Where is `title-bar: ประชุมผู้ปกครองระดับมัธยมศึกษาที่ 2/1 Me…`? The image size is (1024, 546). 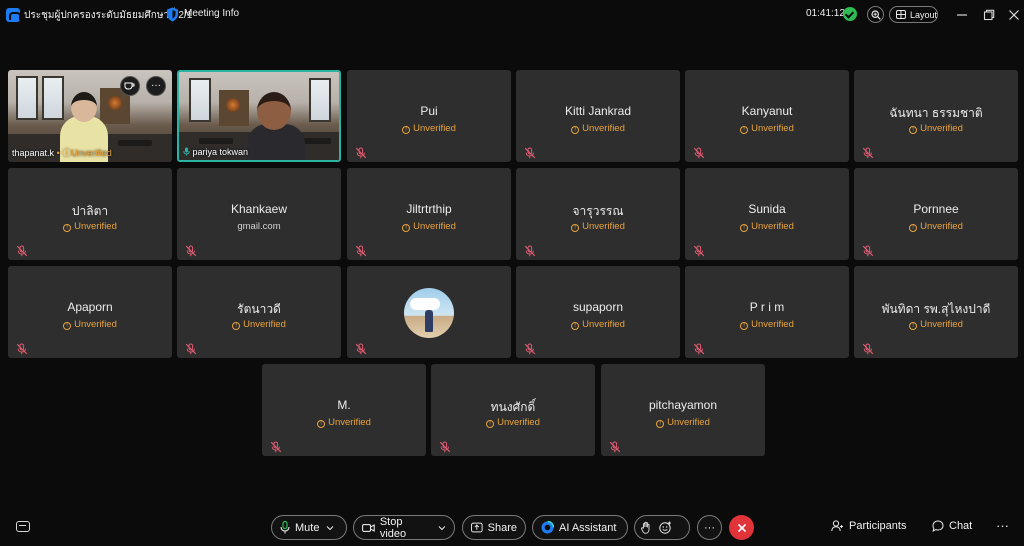 title-bar: ประชุมผู้ปกครองระดับมัธยมศึกษาที่ 2/1 Me… is located at coordinates (512, 15).